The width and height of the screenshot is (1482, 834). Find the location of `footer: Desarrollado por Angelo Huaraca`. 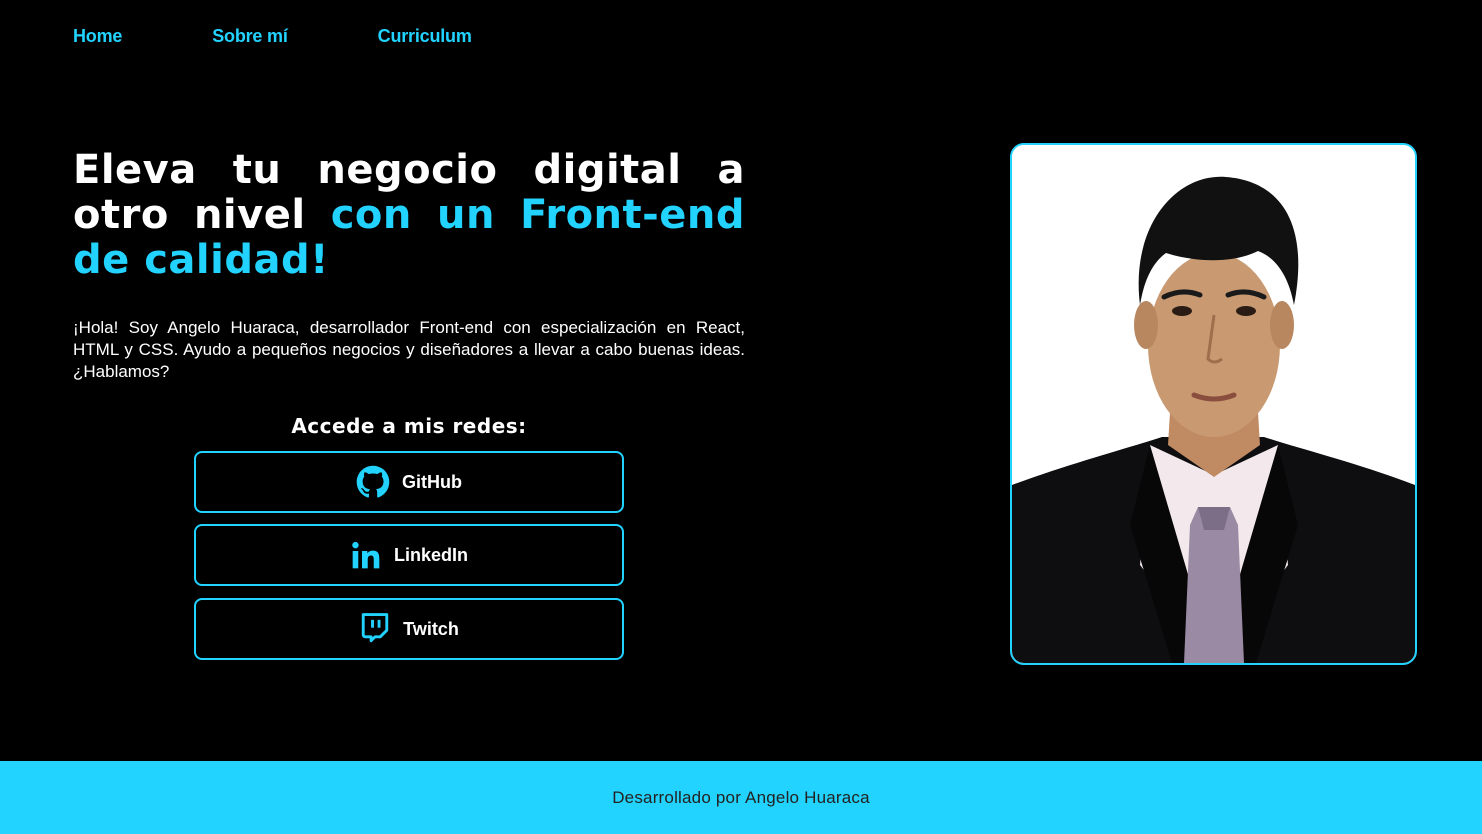

footer: Desarrollado por Angelo Huaraca is located at coordinates (741, 797).